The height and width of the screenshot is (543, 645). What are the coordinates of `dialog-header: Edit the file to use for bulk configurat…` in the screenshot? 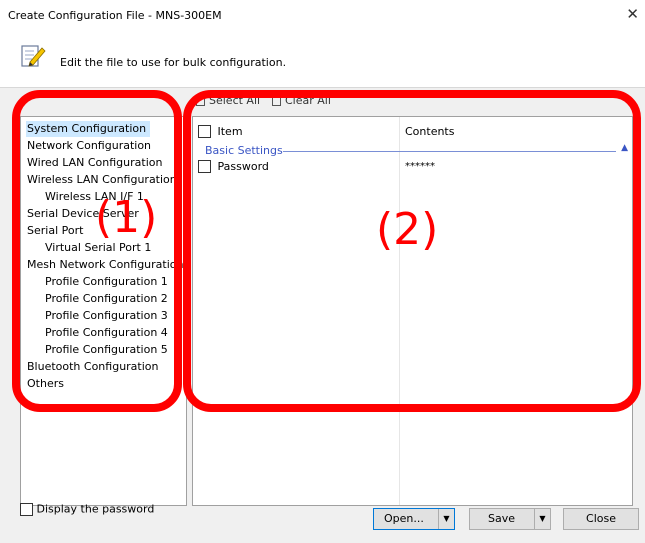 It's located at (322, 59).